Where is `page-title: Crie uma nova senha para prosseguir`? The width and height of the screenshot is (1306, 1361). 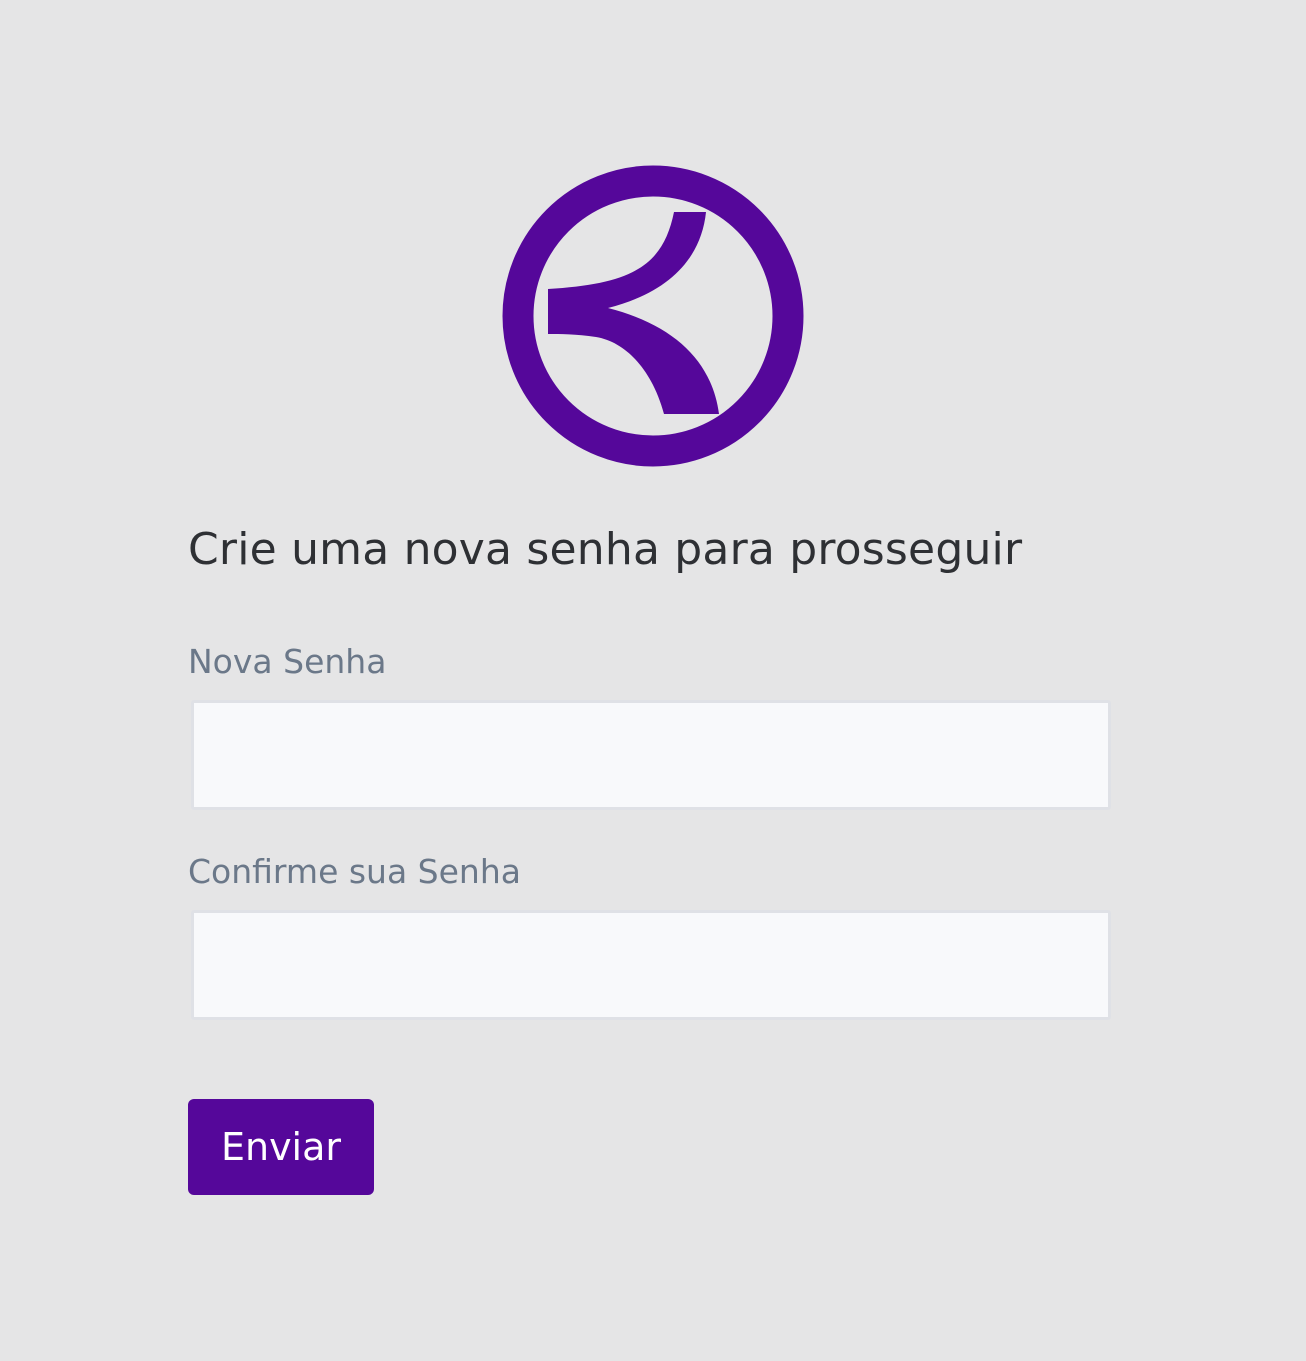
page-title: Crie uma nova senha para prosseguir is located at coordinates (605, 549).